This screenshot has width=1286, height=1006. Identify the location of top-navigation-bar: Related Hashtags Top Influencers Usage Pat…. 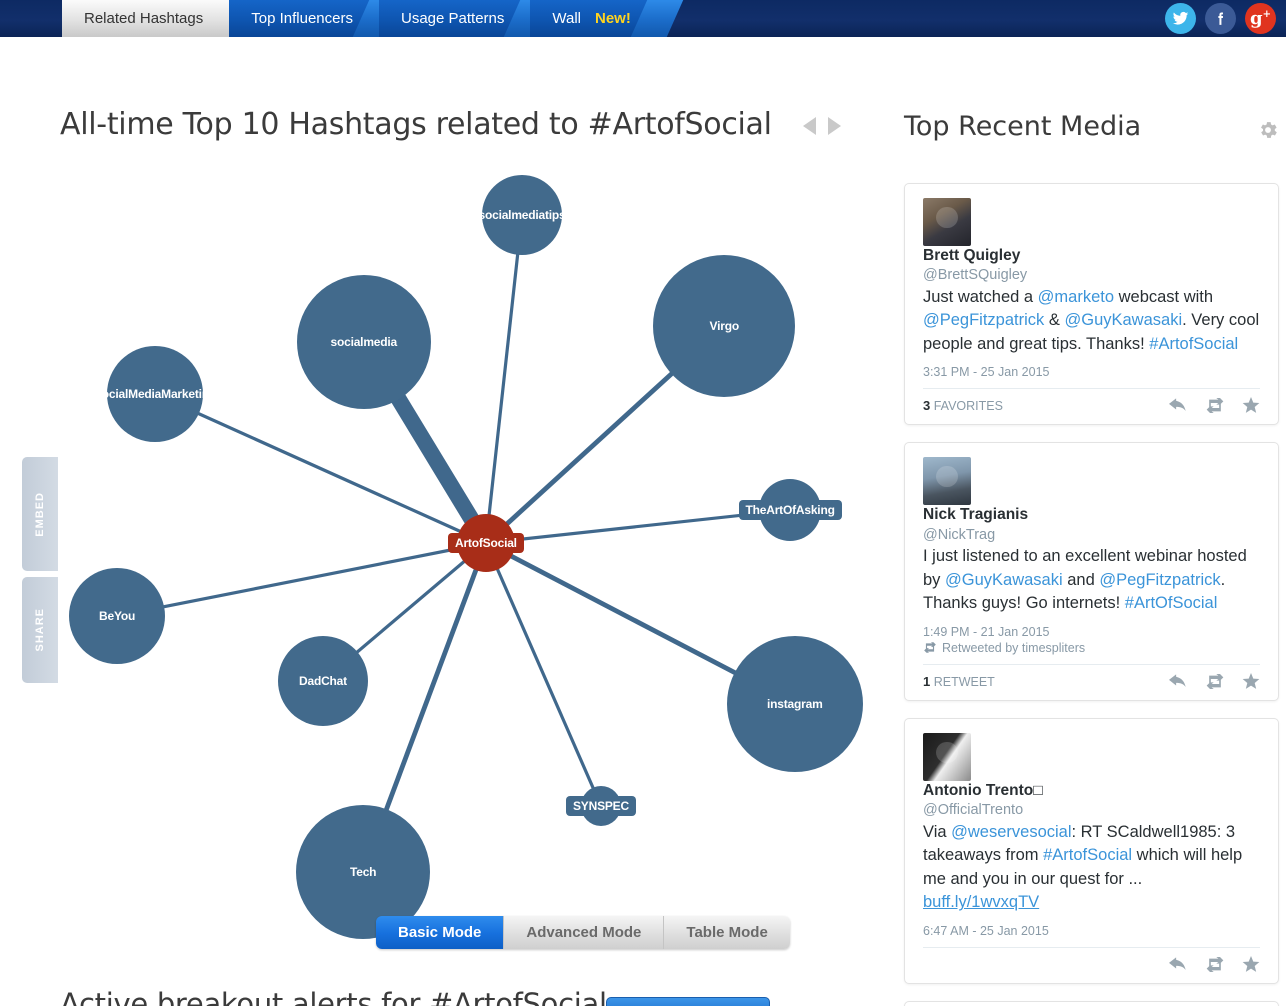
(643, 18).